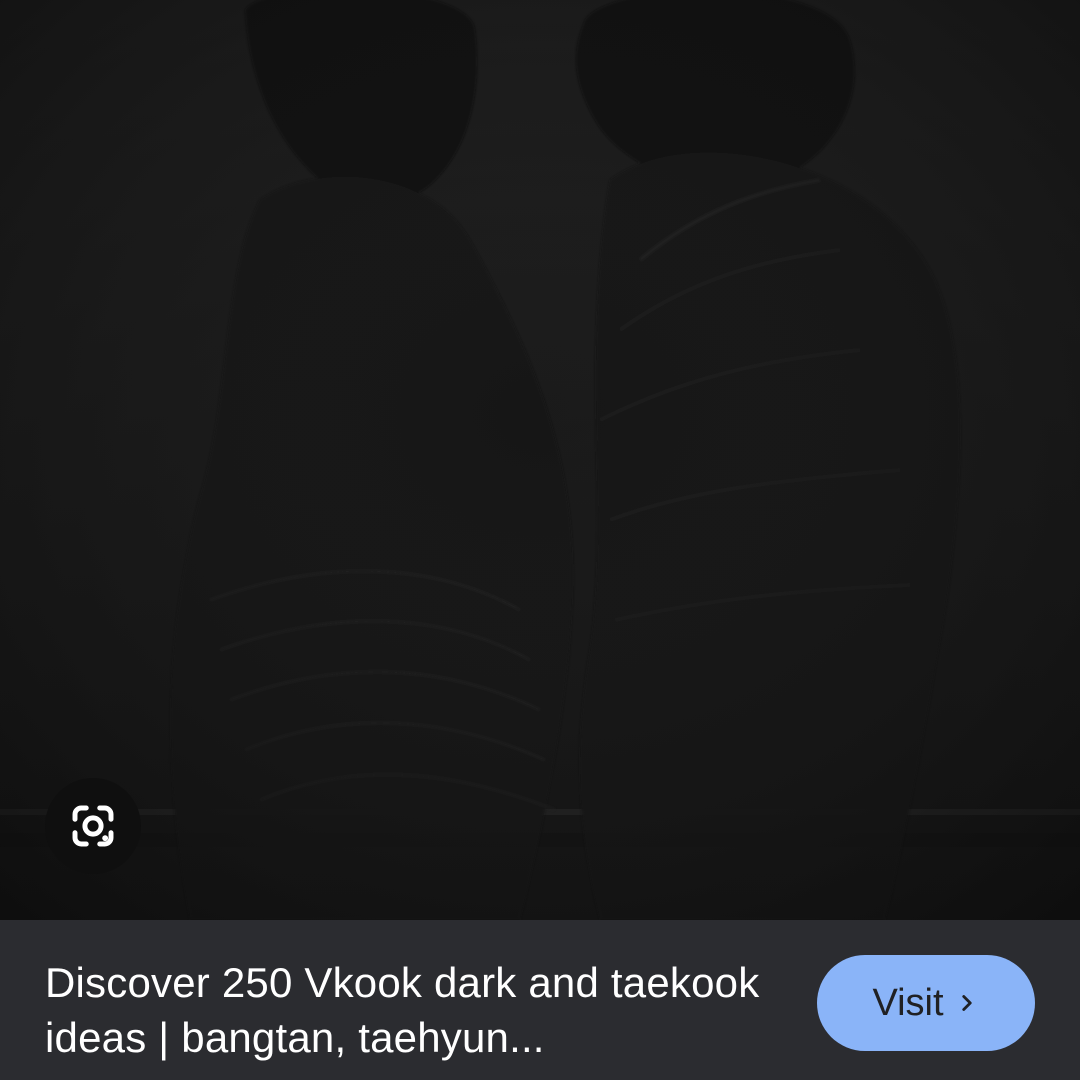 The width and height of the screenshot is (1080, 1080). Describe the element at coordinates (908, 1003) in the screenshot. I see `visit-button-label: Visit` at that location.